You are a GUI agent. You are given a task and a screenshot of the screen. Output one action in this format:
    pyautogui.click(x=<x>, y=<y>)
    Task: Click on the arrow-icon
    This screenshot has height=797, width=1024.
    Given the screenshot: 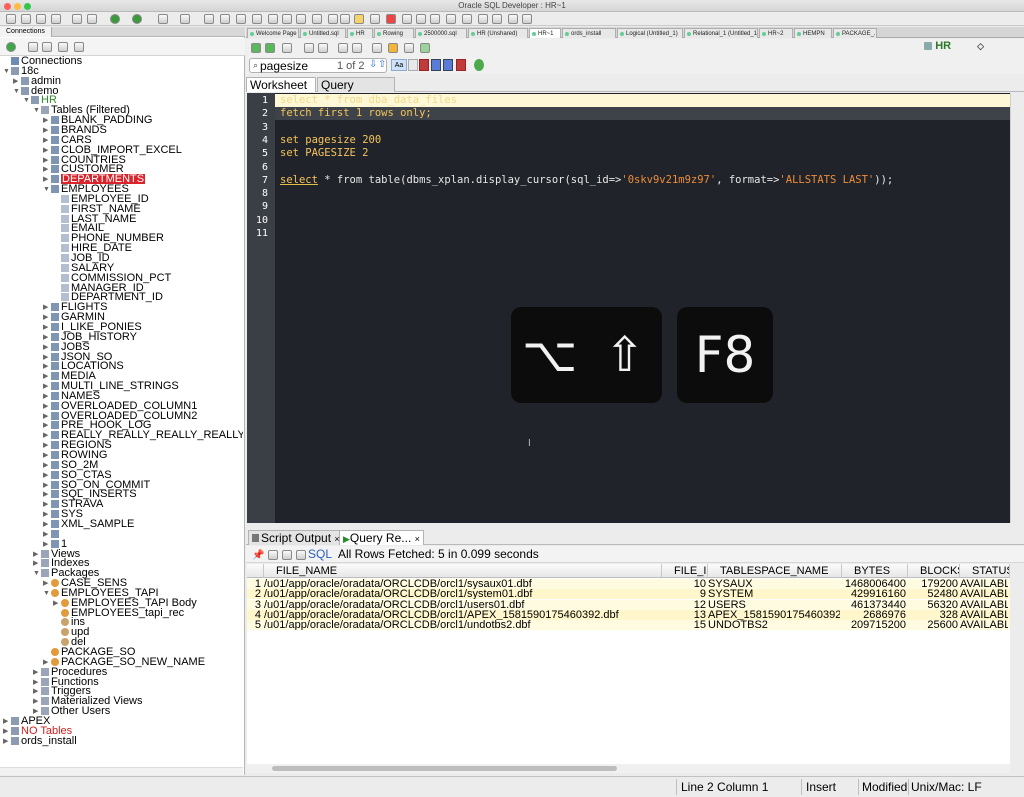 What is the action you would take?
    pyautogui.click(x=301, y=19)
    